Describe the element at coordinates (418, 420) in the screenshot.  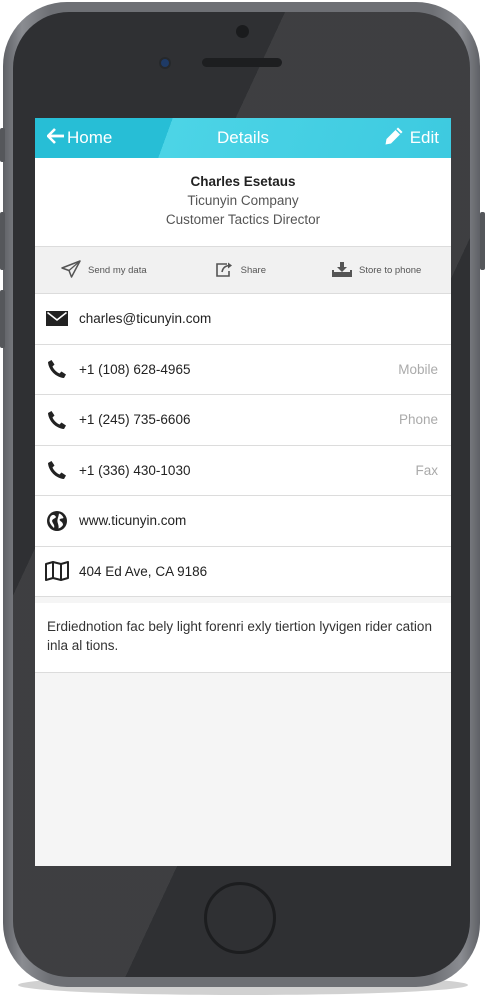
I see `phone-type-label: Phone` at that location.